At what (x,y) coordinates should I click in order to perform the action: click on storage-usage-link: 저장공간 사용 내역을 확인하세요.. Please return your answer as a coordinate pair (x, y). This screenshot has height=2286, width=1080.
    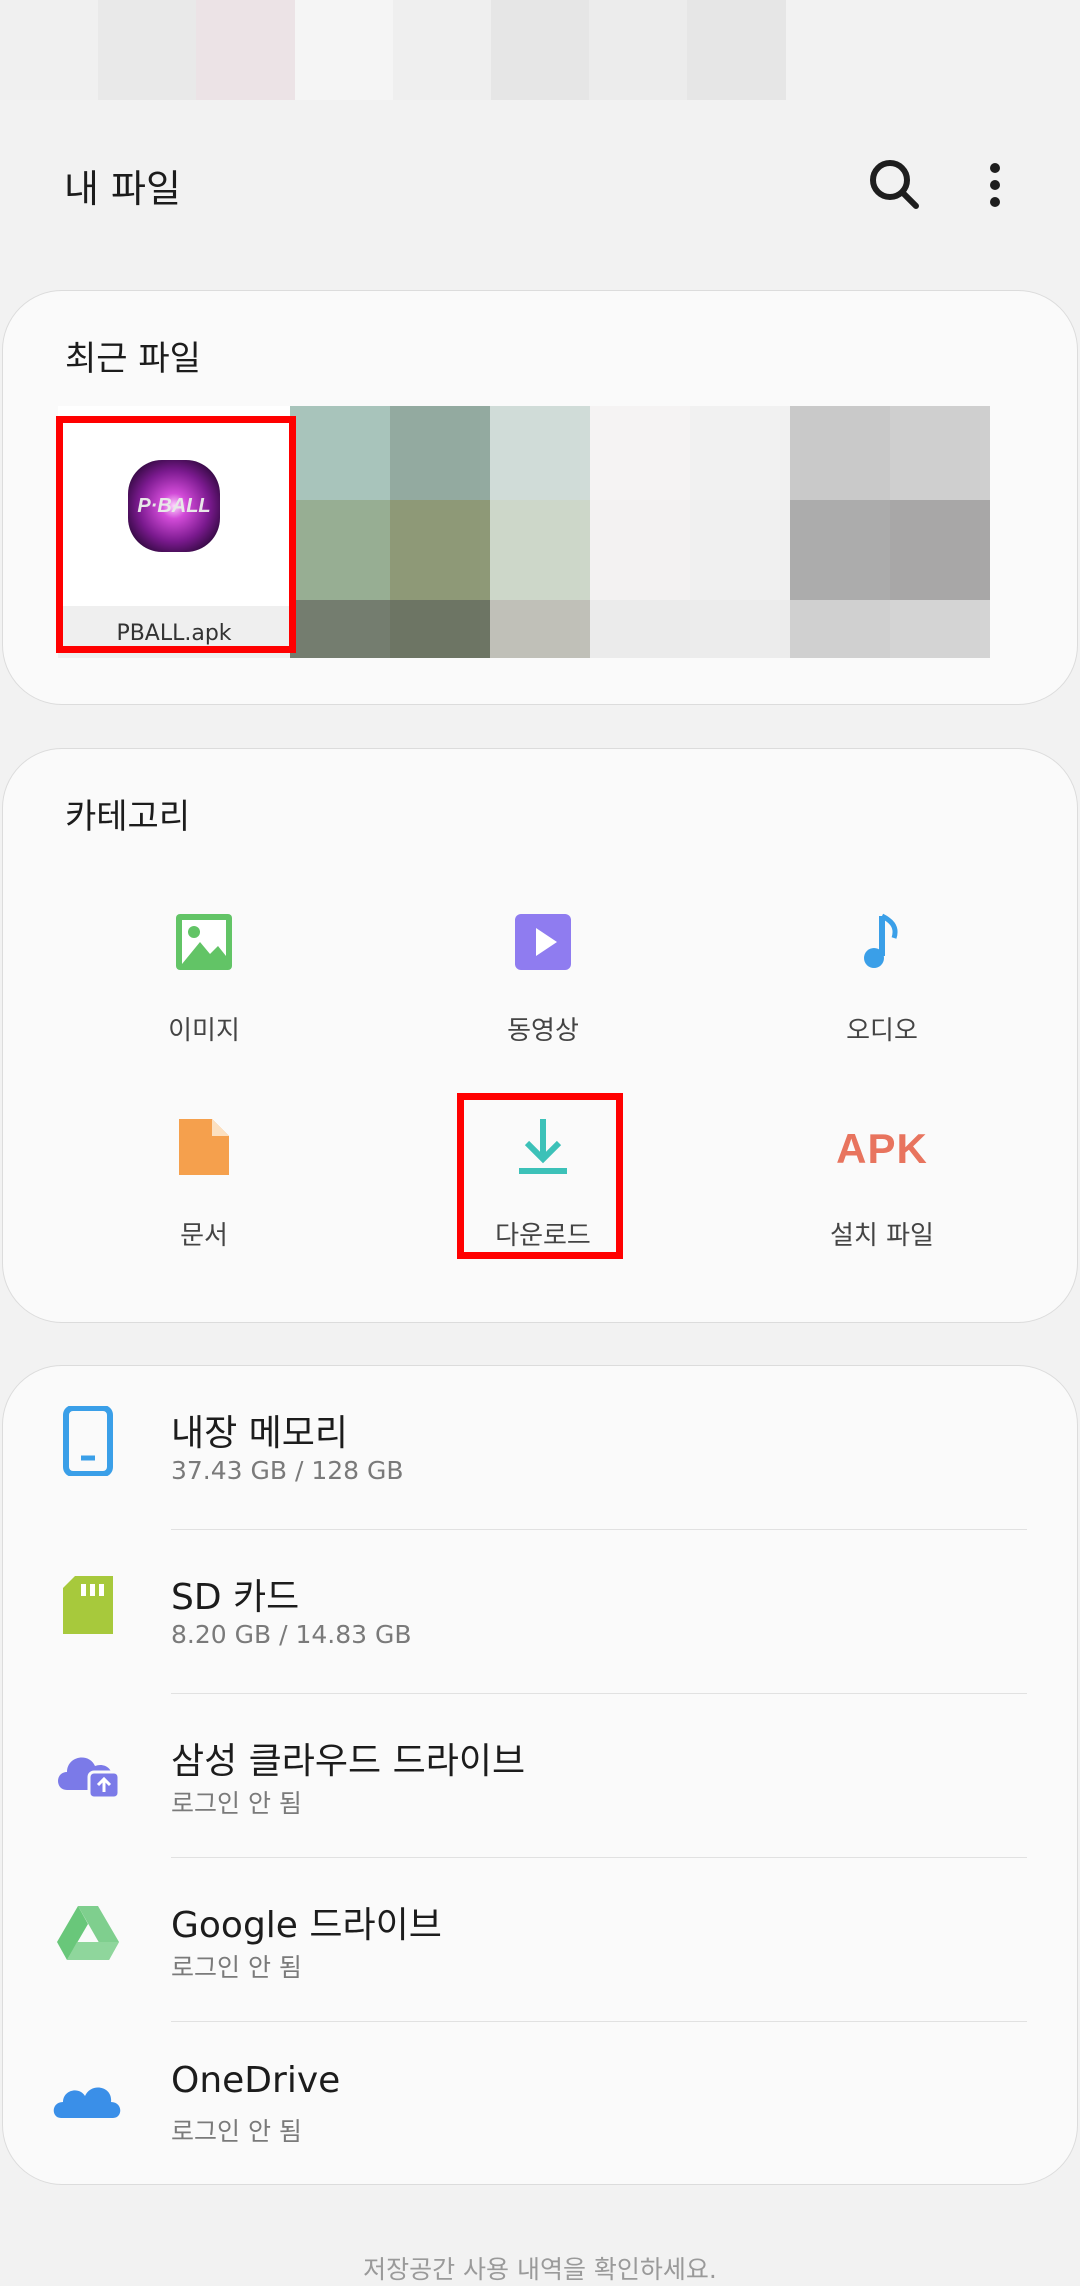
    Looking at the image, I should click on (540, 2268).